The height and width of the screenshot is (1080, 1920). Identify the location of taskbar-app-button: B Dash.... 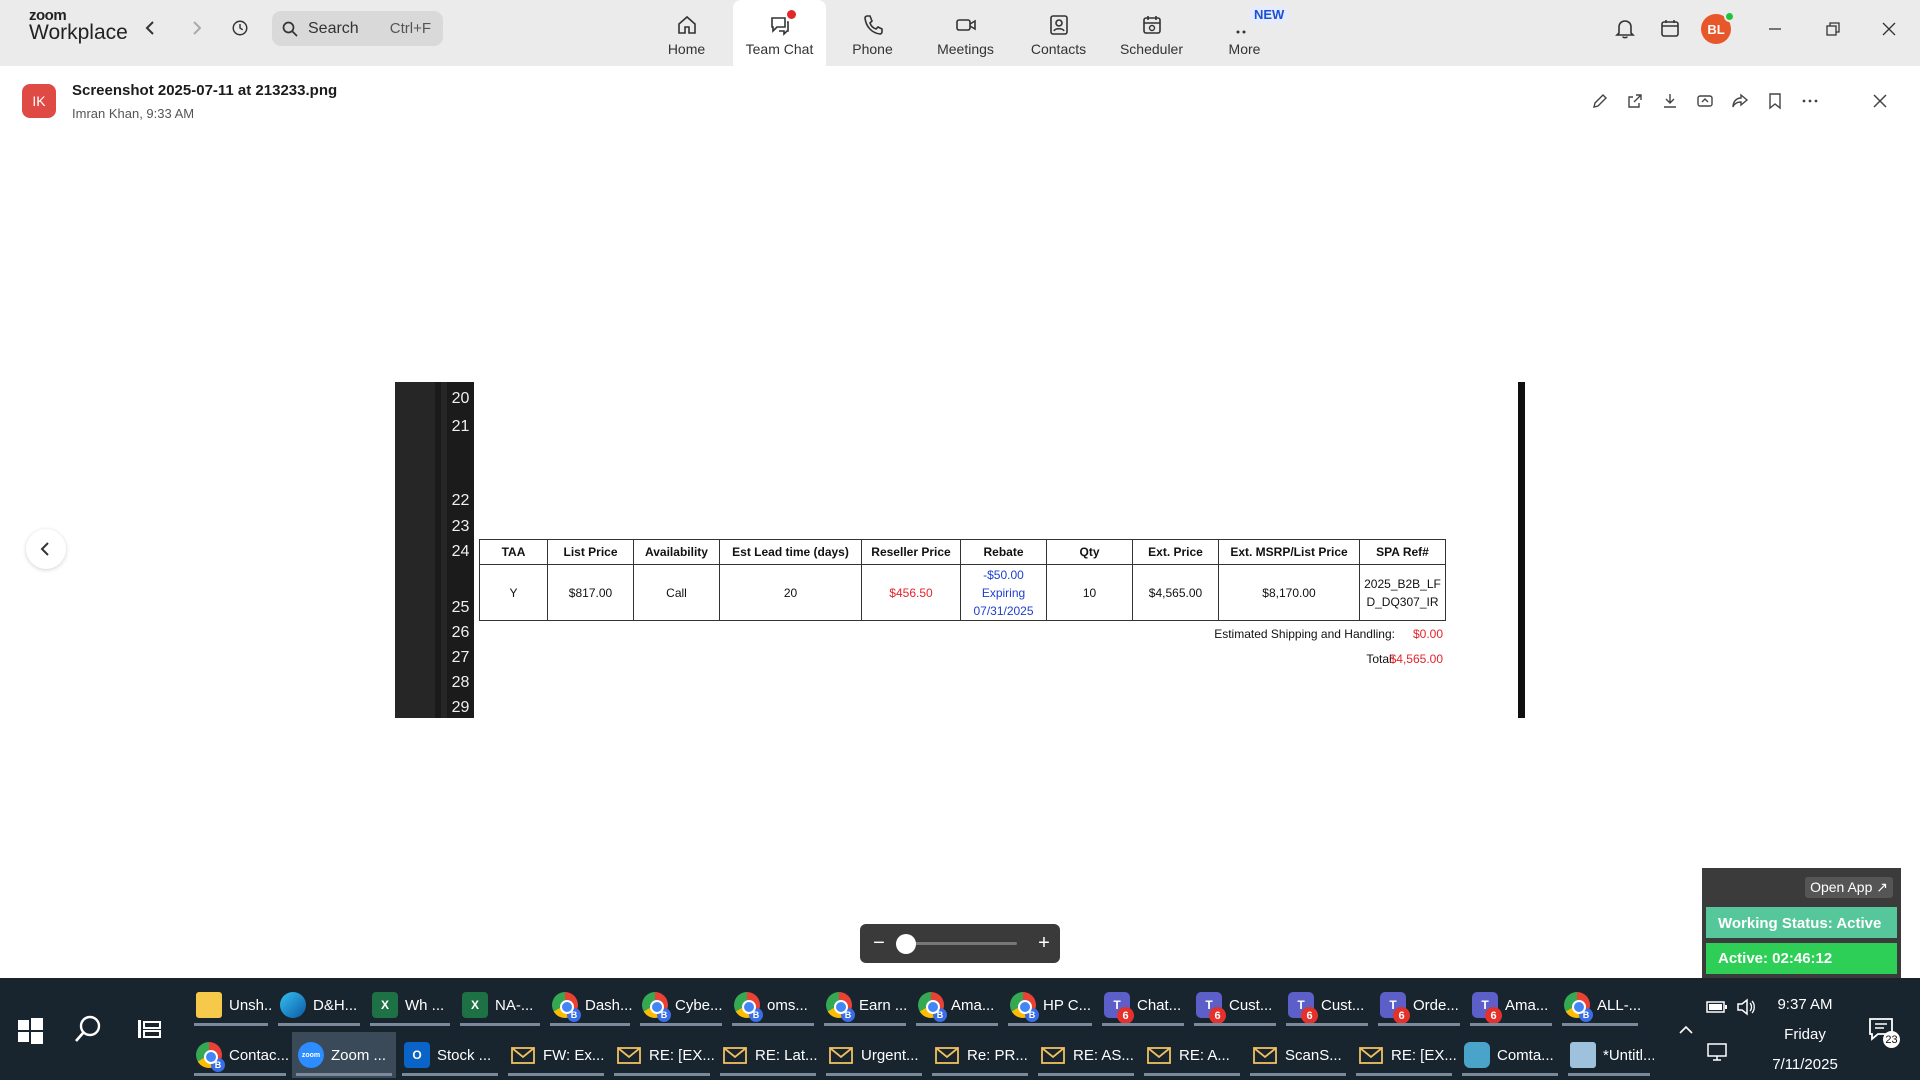
(590, 1005).